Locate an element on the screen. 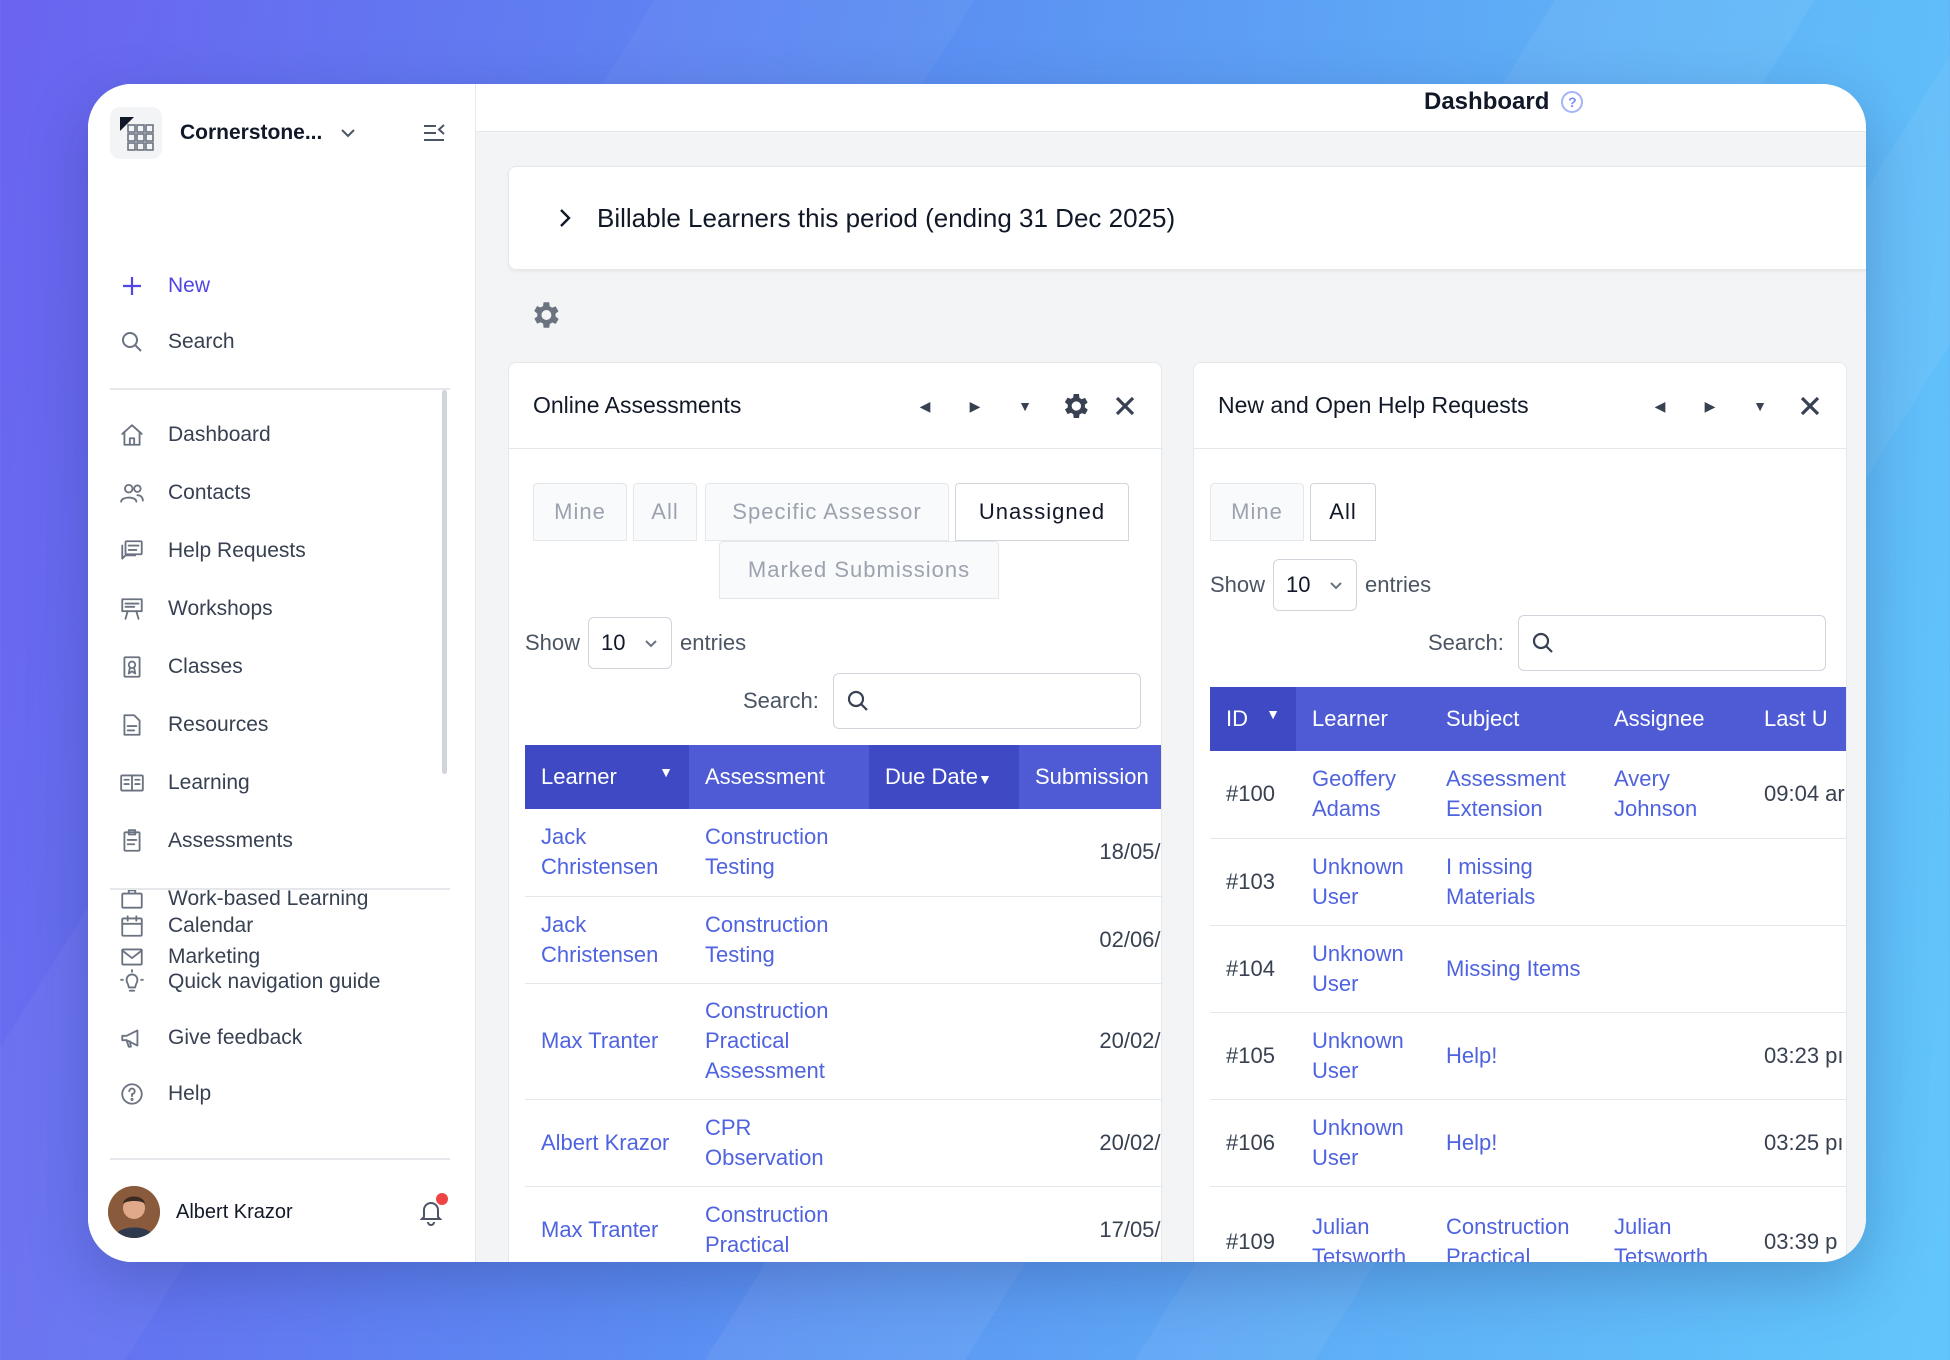  subject-link: Construction Practical is located at coordinates (1514, 1224).